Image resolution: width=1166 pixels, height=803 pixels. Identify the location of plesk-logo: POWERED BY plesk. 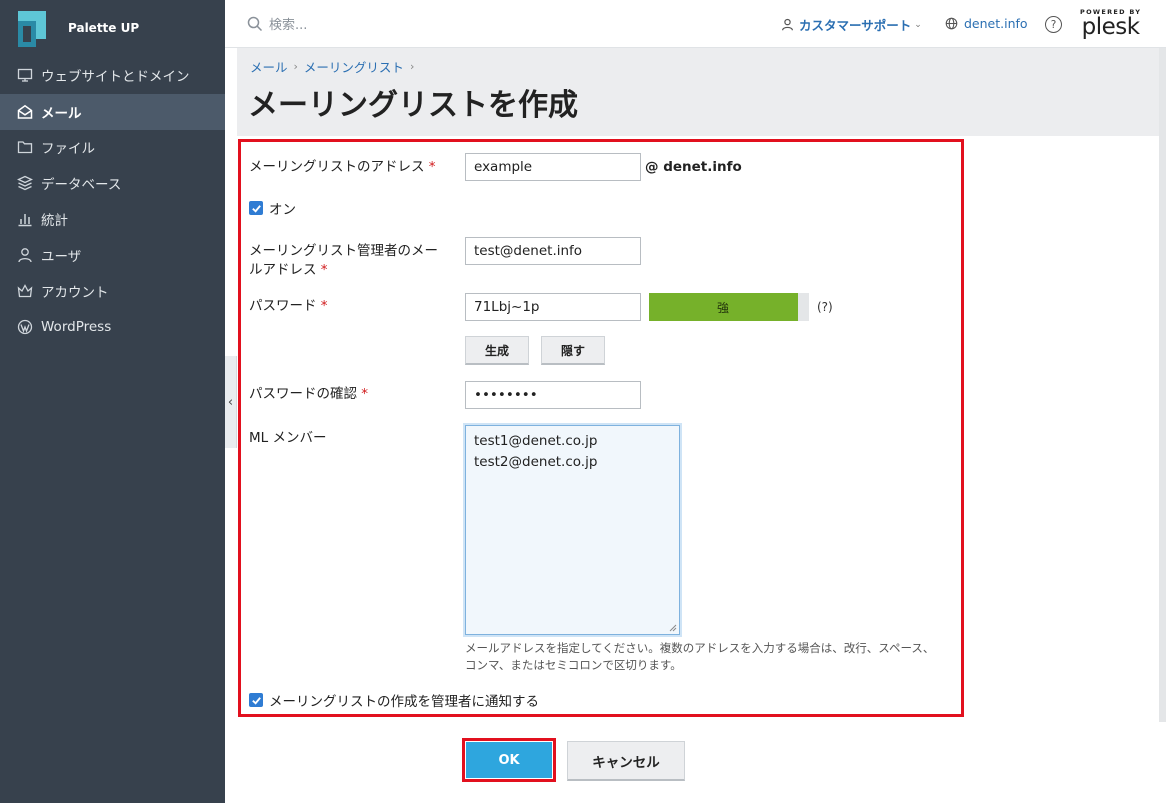
(1110, 24).